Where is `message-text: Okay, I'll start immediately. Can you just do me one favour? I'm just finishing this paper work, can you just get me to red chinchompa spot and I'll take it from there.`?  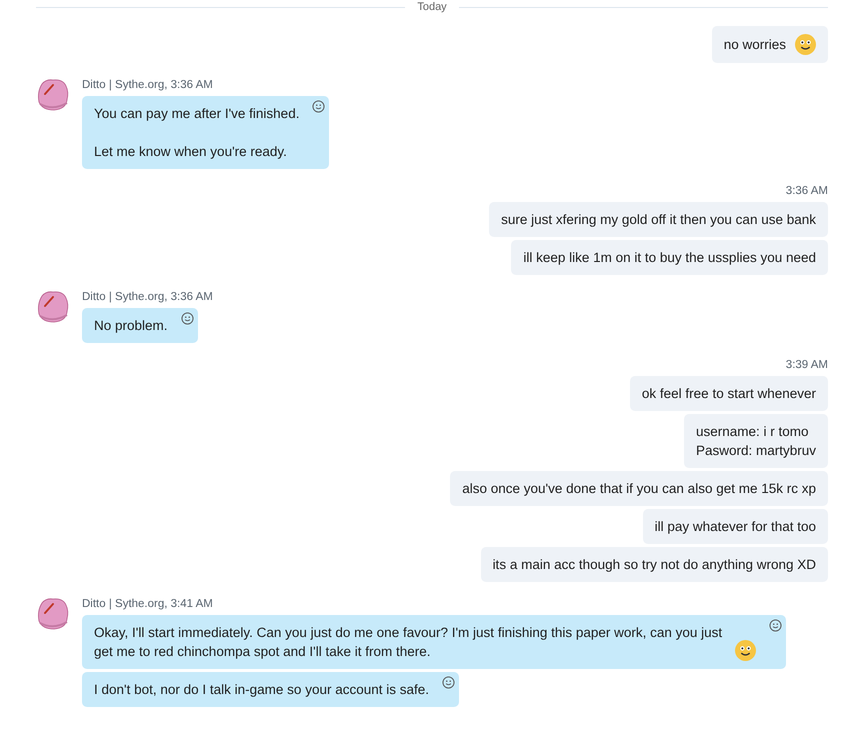
message-text: Okay, I'll start immediately. Can you just do me one favour? I'm just finishing this paper work, can you just get me to red chinchompa spot and I'll take it from there. is located at coordinates (409, 642).